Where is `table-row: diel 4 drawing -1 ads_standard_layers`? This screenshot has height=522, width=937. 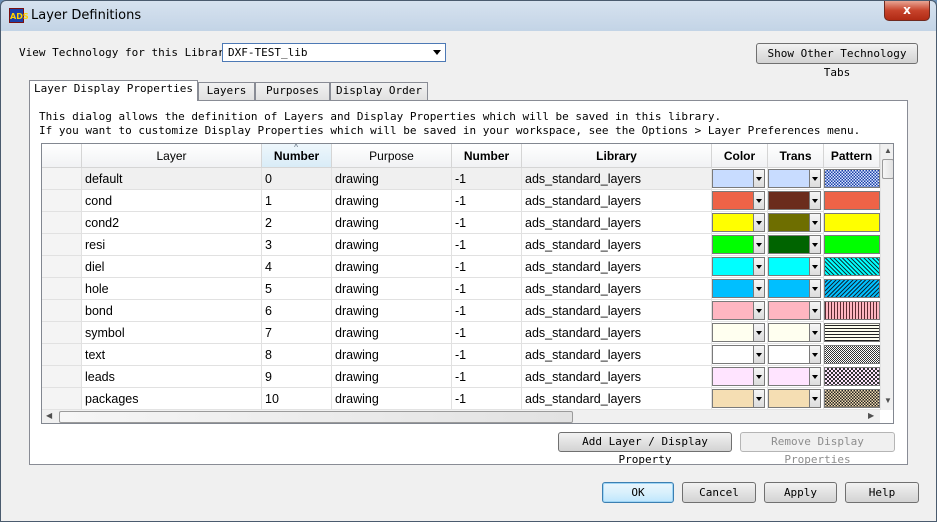 table-row: diel 4 drawing -1 ads_standard_layers is located at coordinates (461, 267).